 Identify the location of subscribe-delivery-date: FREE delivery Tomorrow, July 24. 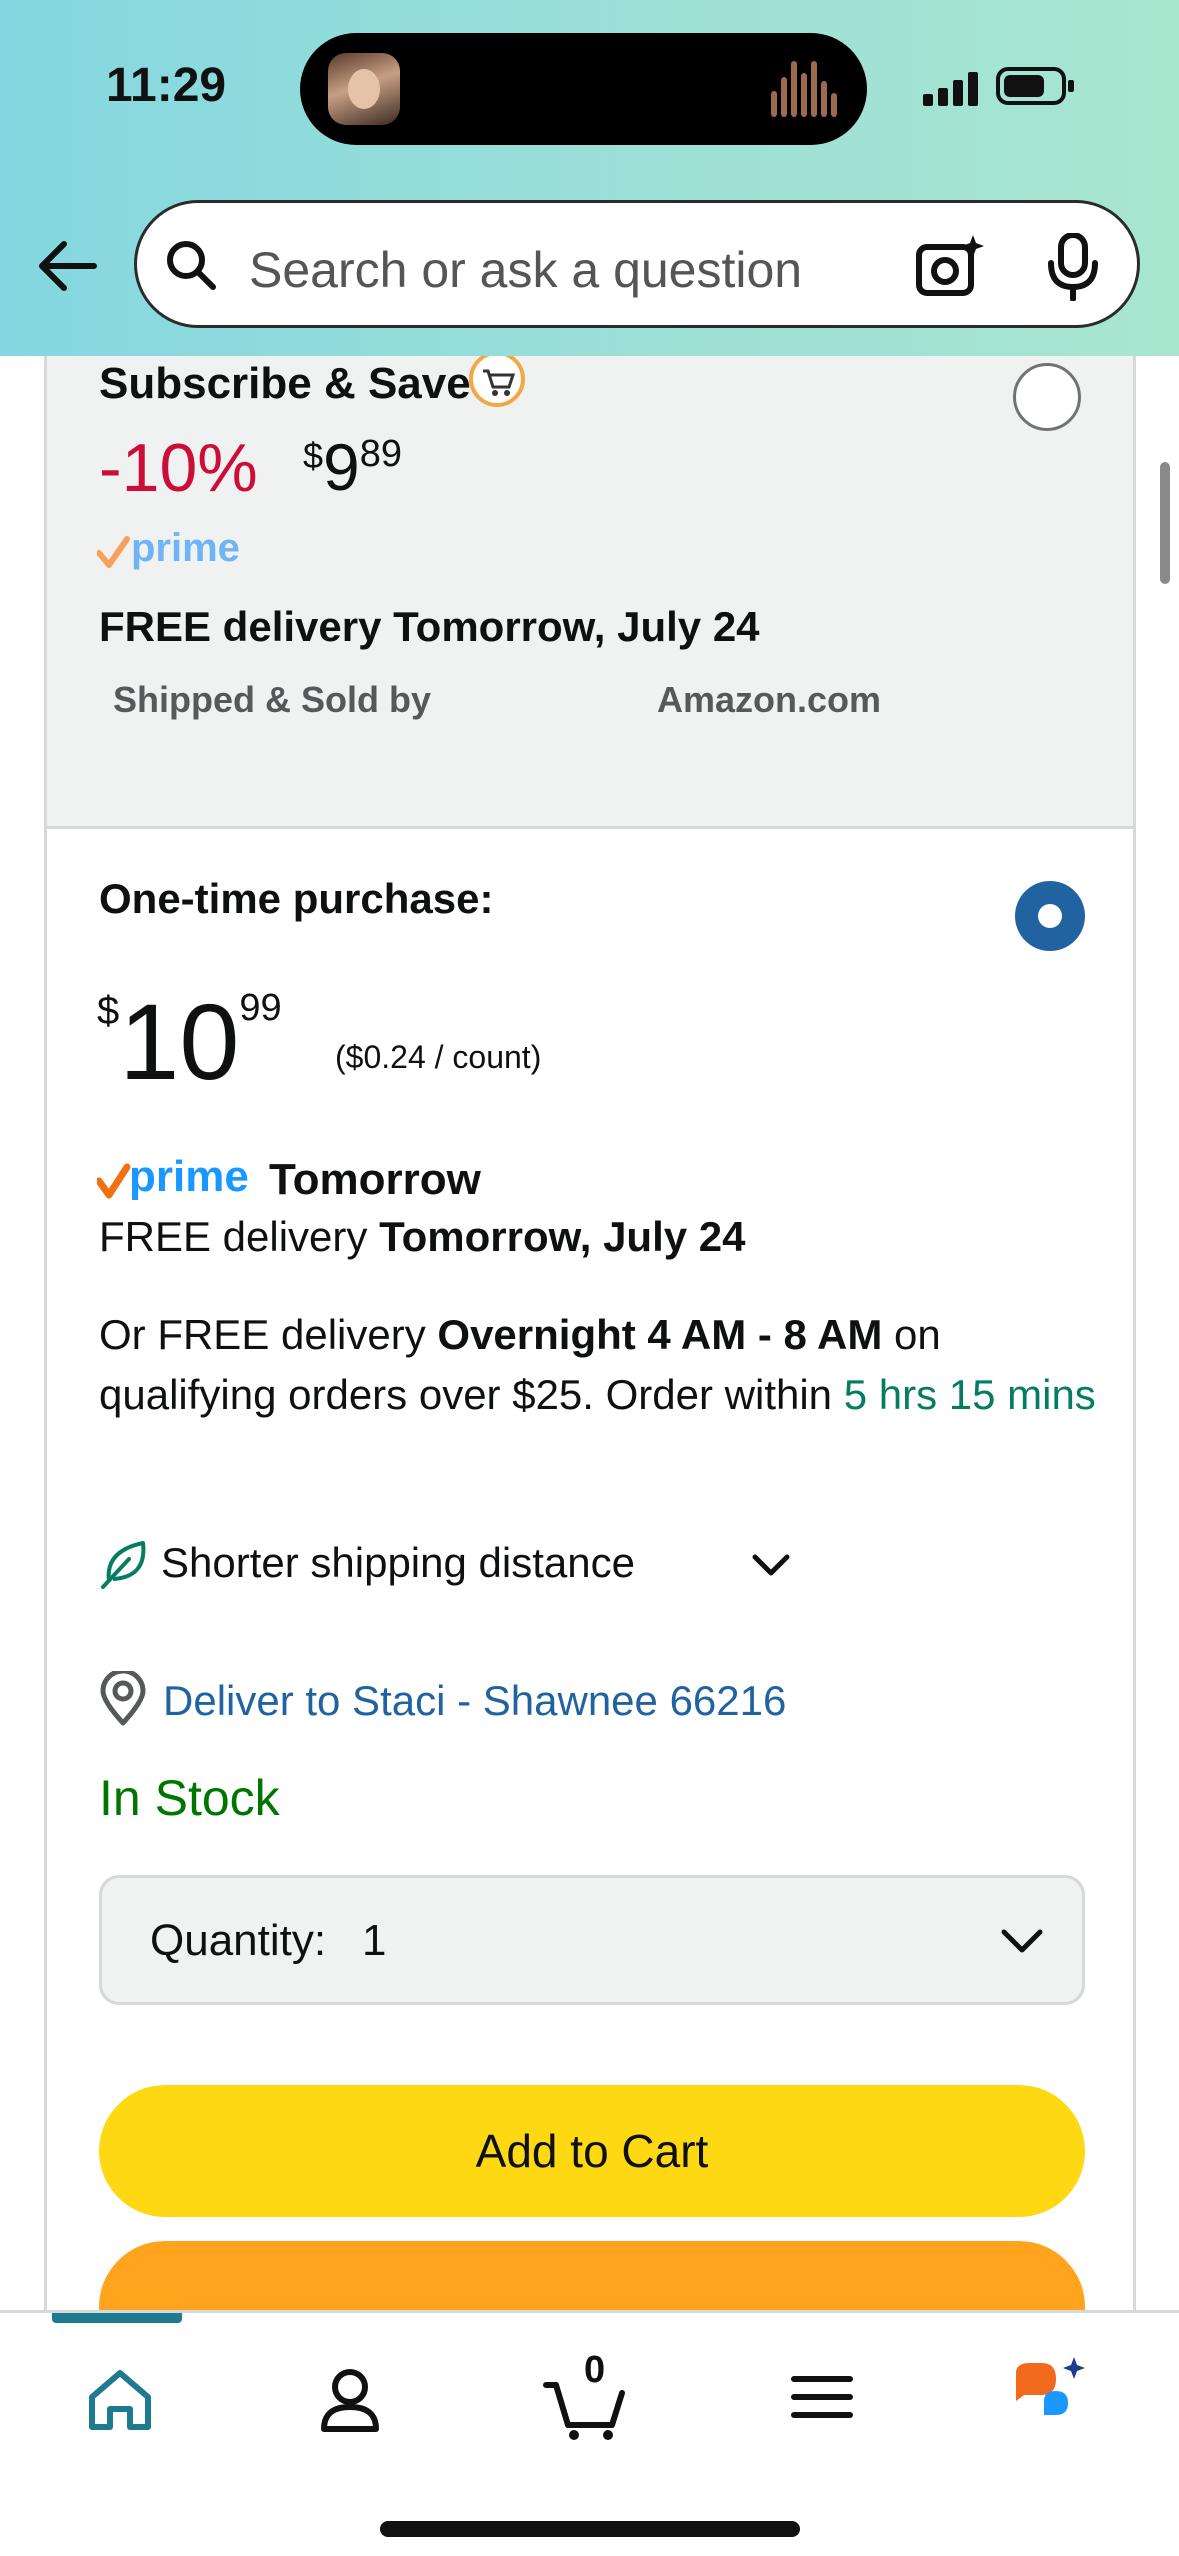
(429, 626).